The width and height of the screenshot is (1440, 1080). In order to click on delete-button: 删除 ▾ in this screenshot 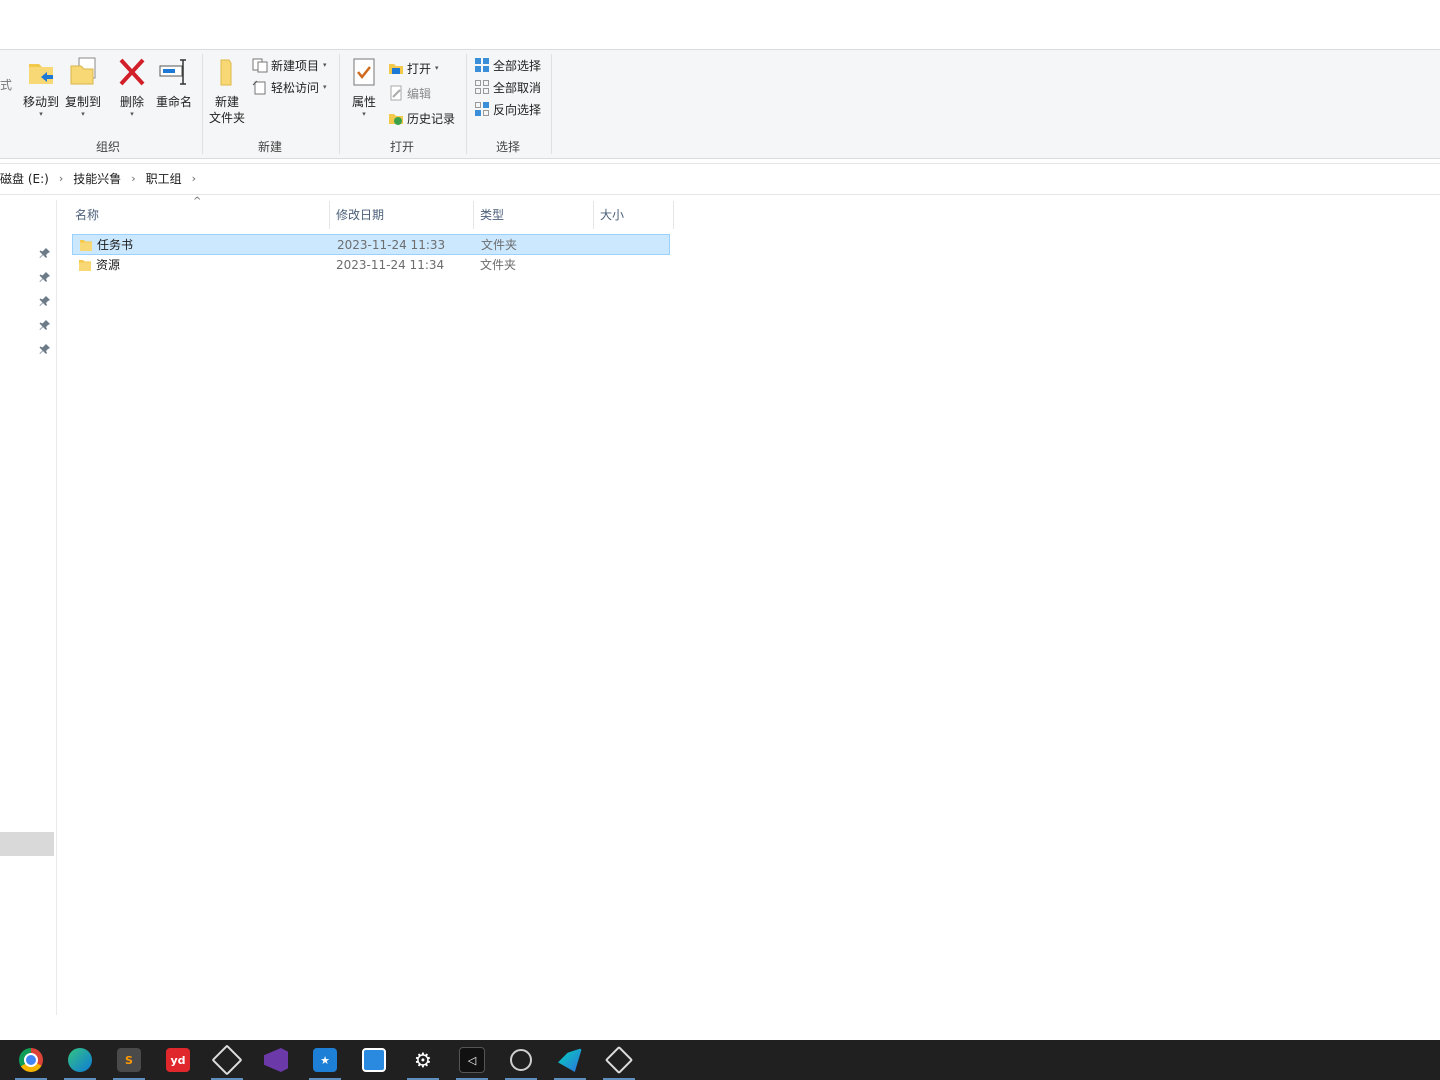, I will do `click(132, 87)`.